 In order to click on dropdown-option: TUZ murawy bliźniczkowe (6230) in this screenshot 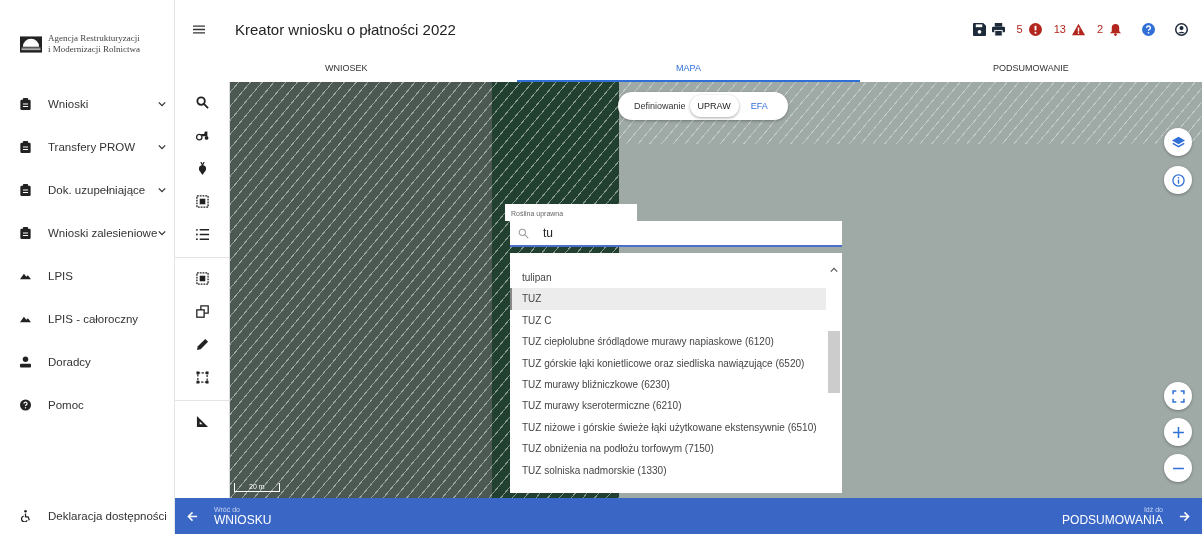, I will do `click(668, 384)`.